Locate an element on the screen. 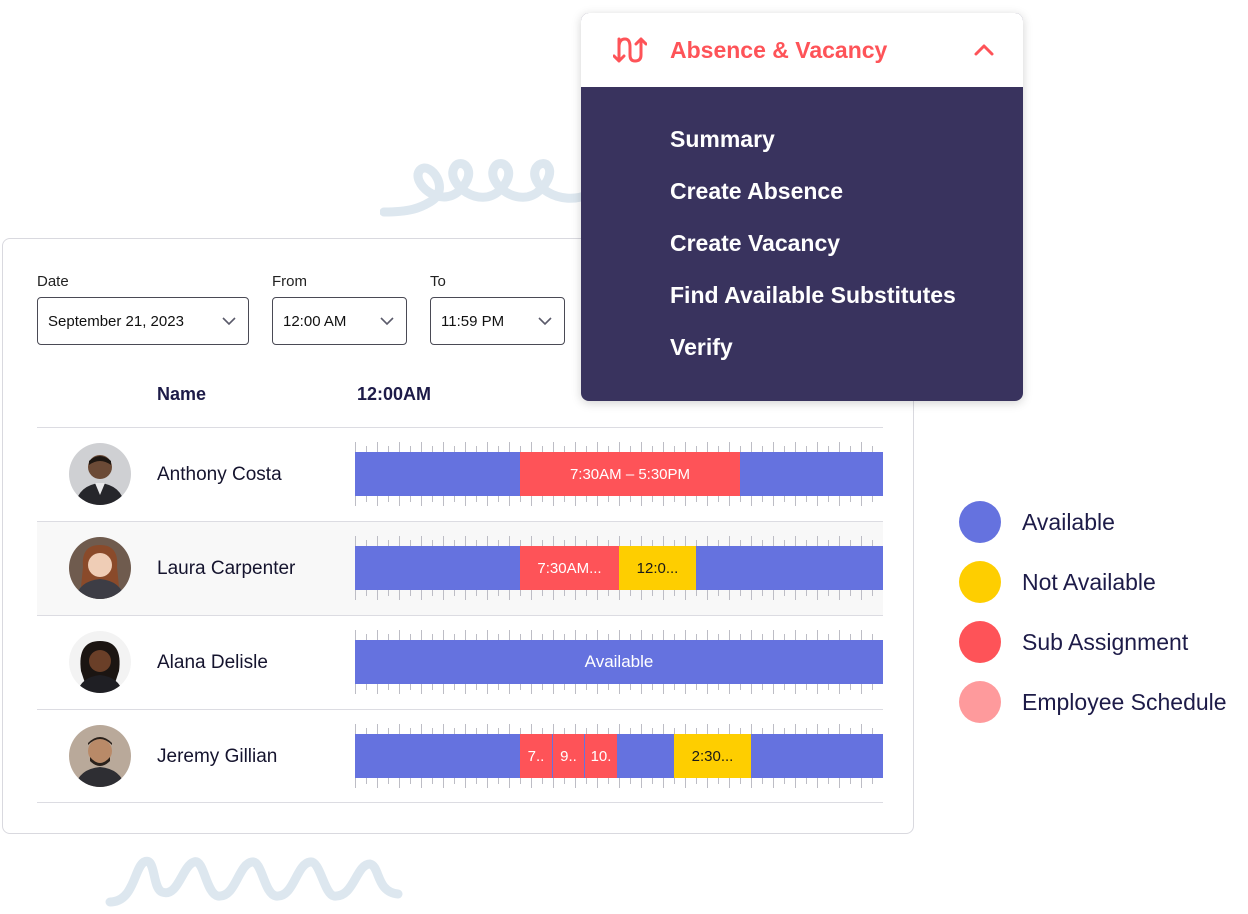 This screenshot has height=914, width=1248. menu-header: Absence & Vacancy is located at coordinates (802, 50).